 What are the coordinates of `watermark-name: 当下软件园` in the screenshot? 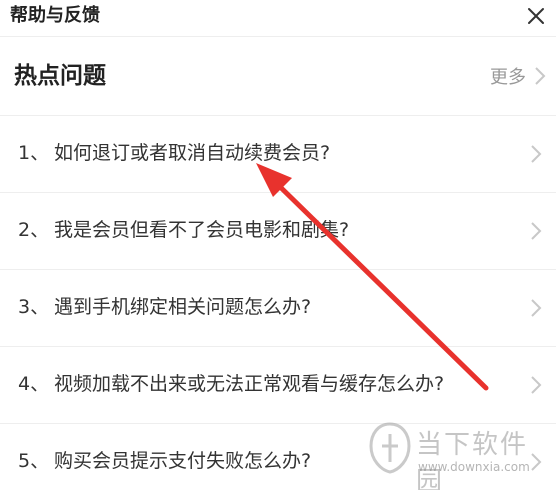 It's located at (472, 460).